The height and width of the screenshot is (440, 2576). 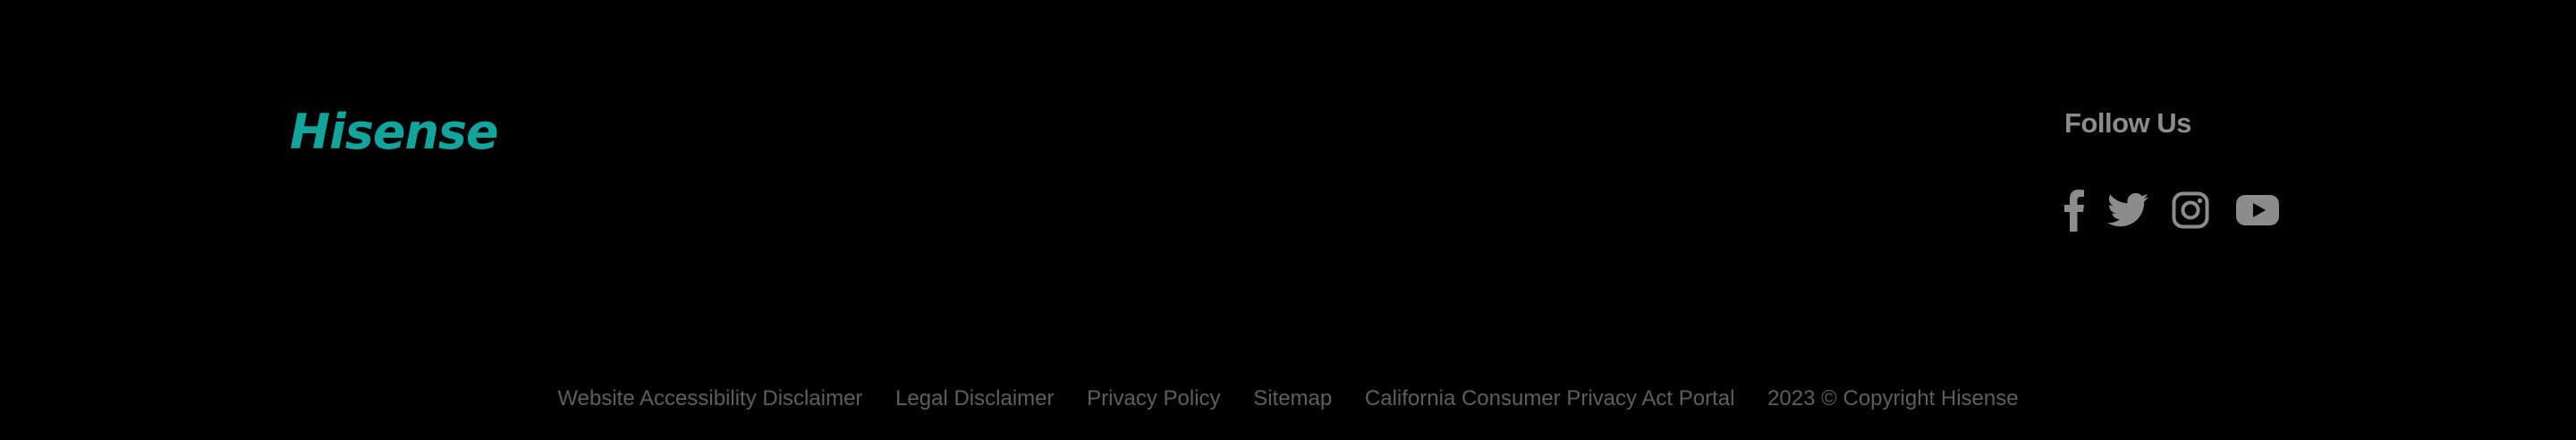 What do you see at coordinates (1292, 398) in the screenshot?
I see `sitemap-link: Sitemap` at bounding box center [1292, 398].